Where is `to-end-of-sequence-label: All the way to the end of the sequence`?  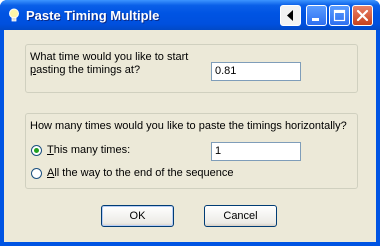
to-end-of-sequence-label: All the way to the end of the sequence is located at coordinates (140, 173).